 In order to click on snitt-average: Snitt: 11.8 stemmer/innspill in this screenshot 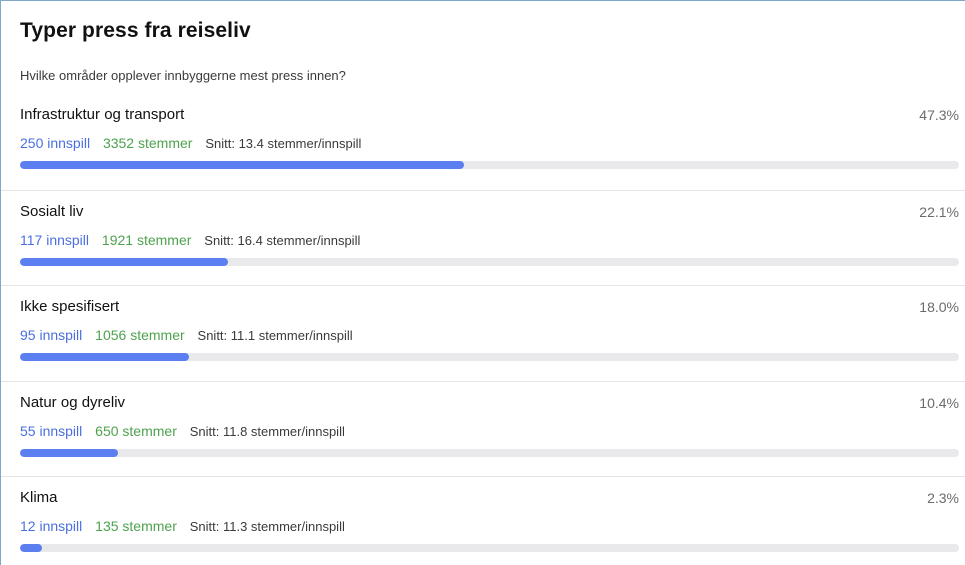, I will do `click(267, 431)`.